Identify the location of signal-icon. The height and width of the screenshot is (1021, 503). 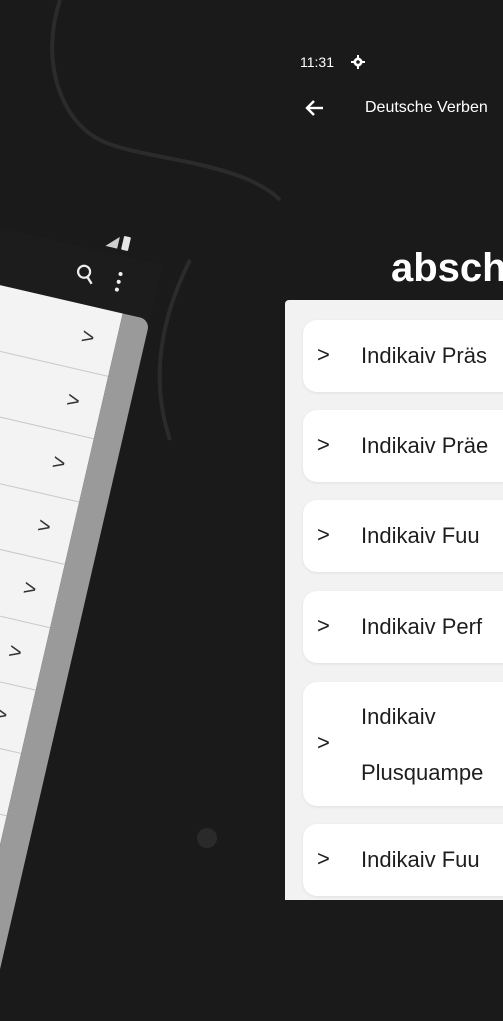
(112, 241).